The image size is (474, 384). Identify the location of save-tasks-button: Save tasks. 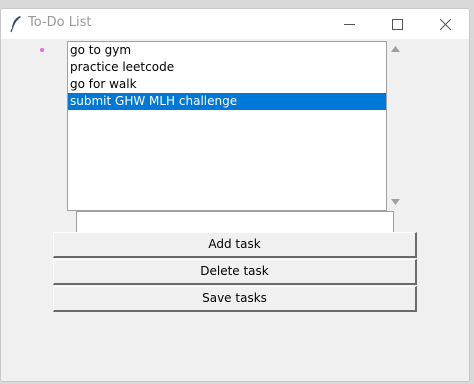
(235, 299).